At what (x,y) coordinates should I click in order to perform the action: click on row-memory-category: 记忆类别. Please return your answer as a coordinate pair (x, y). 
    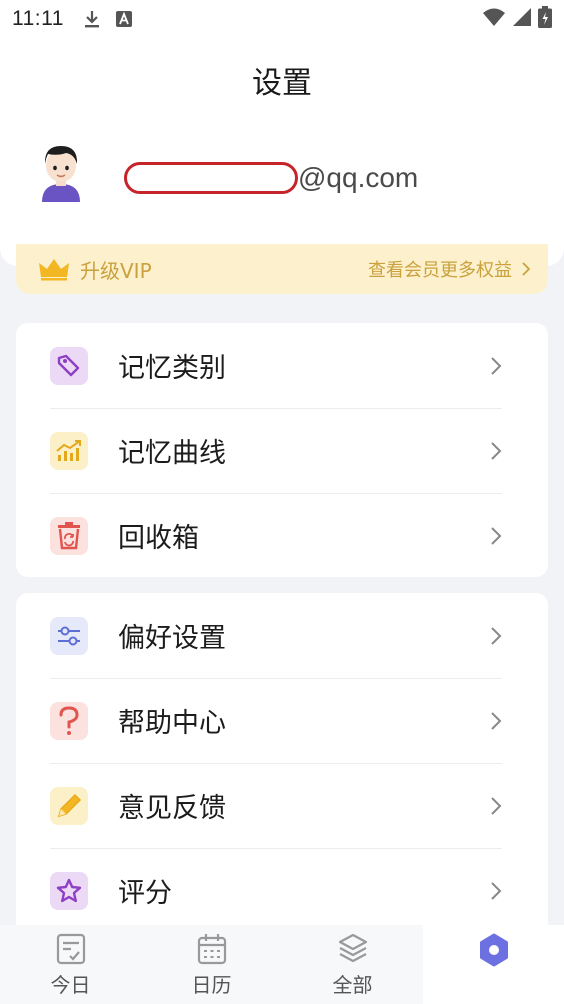
    Looking at the image, I should click on (282, 365).